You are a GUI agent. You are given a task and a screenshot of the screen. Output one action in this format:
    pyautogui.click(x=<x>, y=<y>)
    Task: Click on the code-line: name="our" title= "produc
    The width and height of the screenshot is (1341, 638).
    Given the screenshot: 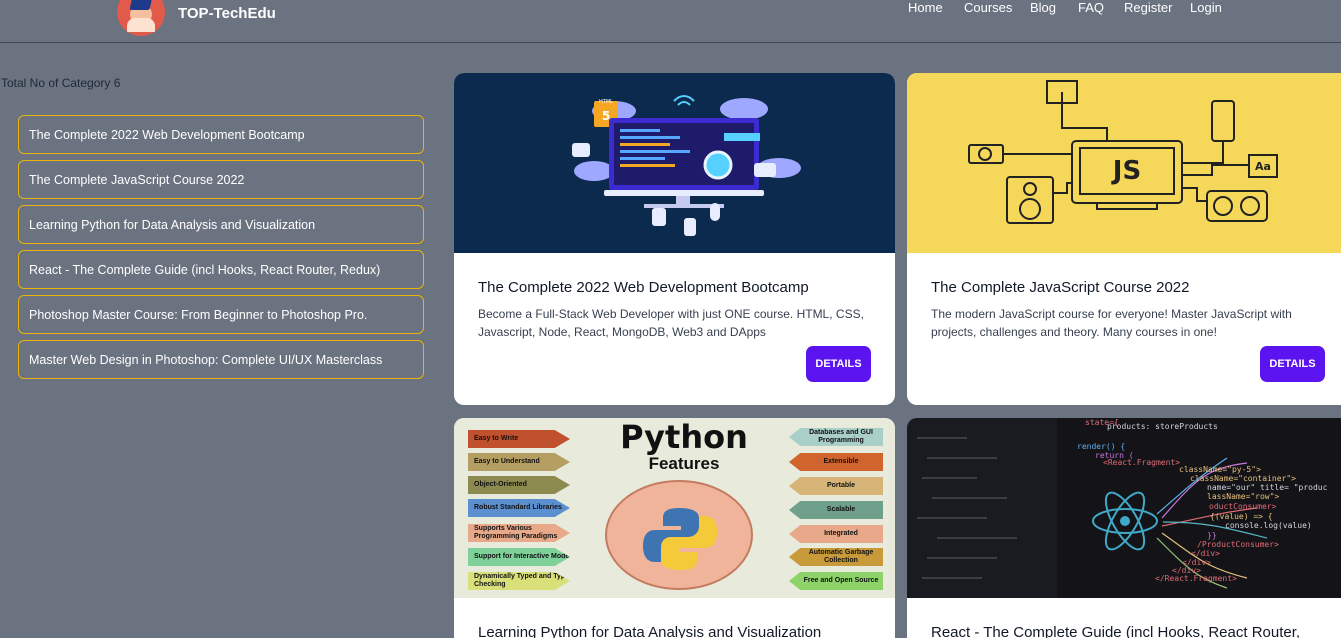 What is the action you would take?
    pyautogui.click(x=1267, y=487)
    